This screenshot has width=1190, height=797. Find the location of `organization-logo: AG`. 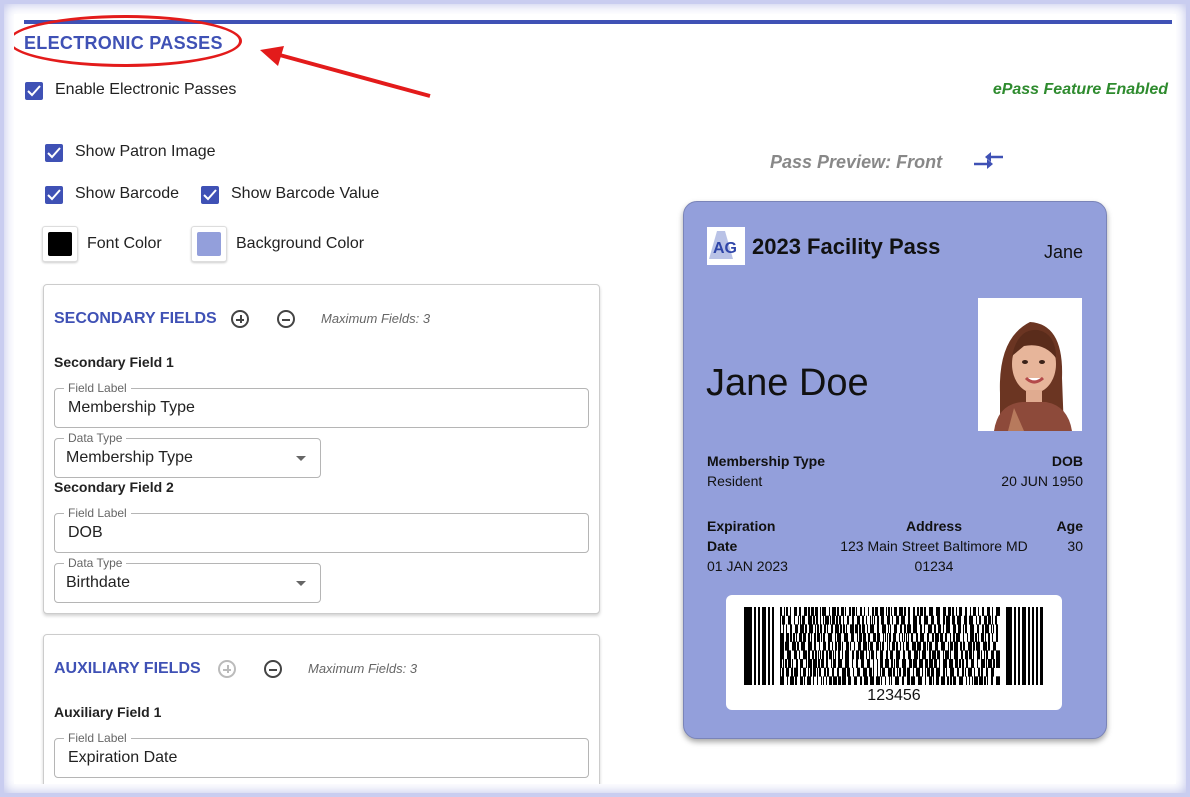

organization-logo: AG is located at coordinates (726, 246).